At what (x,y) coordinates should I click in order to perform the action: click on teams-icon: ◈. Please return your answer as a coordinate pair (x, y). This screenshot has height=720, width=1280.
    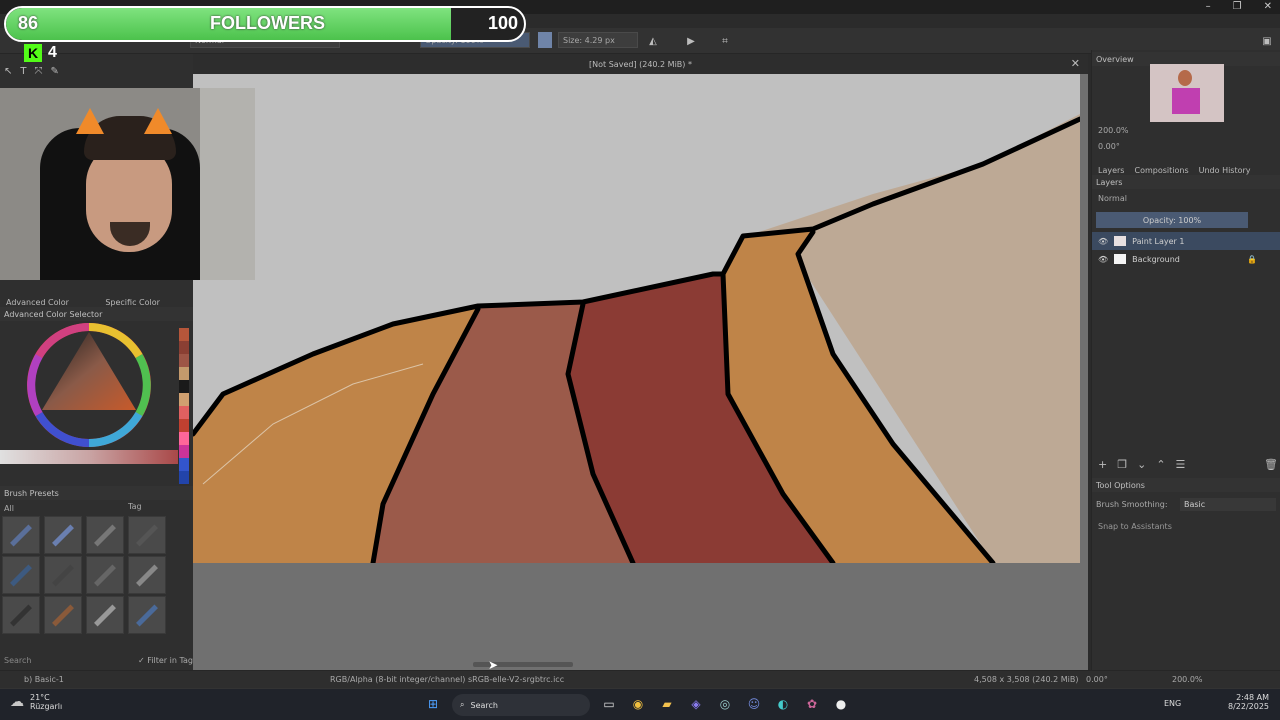
    Looking at the image, I should click on (696, 704).